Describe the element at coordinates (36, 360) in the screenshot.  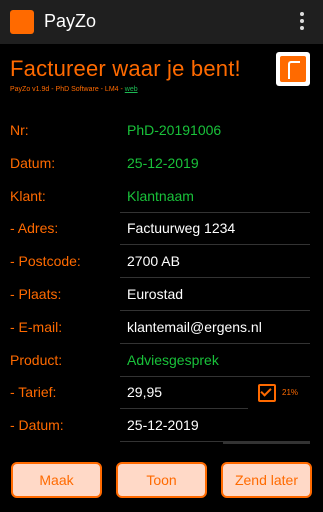
I see `label-product: Product:` at that location.